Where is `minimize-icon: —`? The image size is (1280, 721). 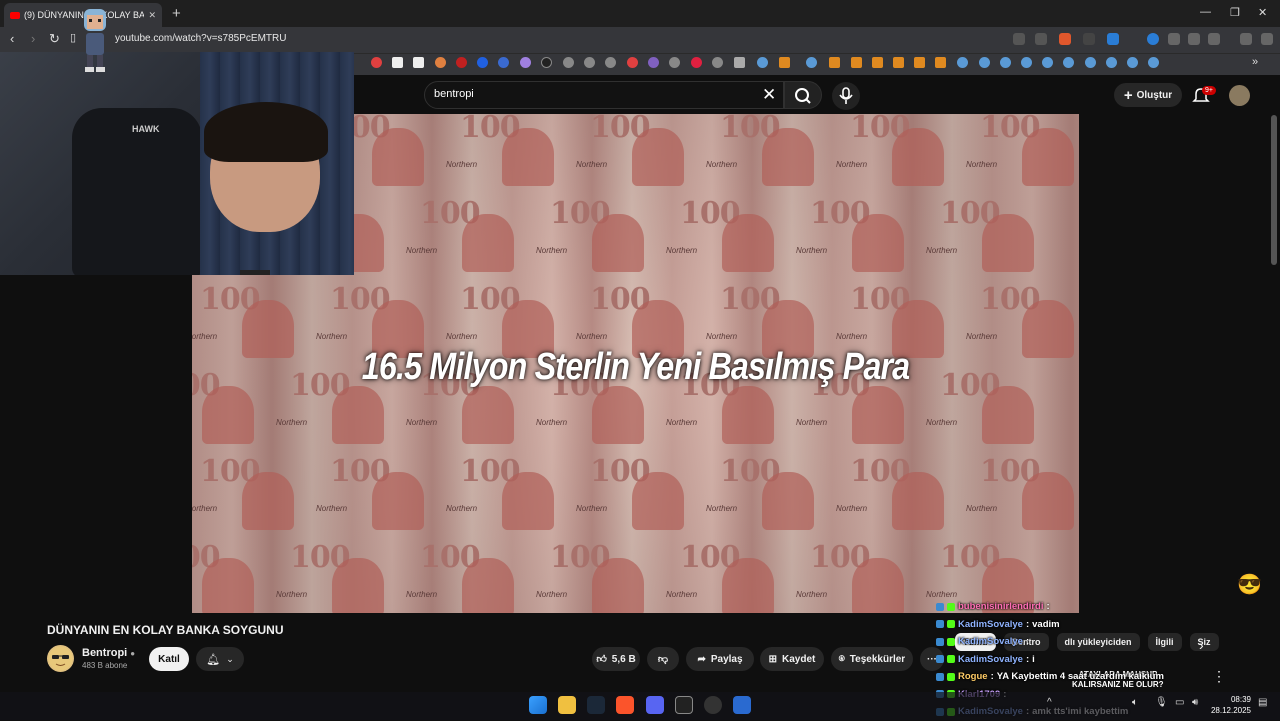
minimize-icon: — is located at coordinates (1205, 12).